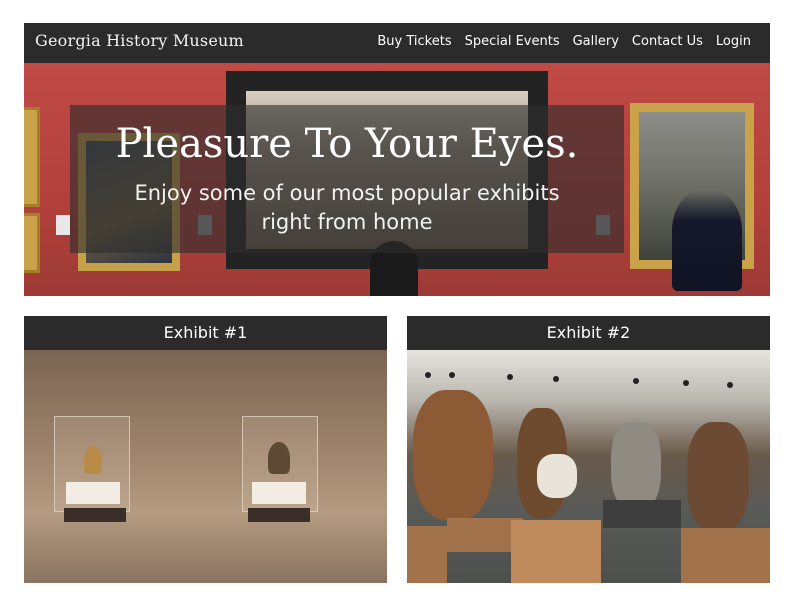 The height and width of the screenshot is (613, 793). I want to click on hero-title: Pleasure To Your Eyes., so click(347, 144).